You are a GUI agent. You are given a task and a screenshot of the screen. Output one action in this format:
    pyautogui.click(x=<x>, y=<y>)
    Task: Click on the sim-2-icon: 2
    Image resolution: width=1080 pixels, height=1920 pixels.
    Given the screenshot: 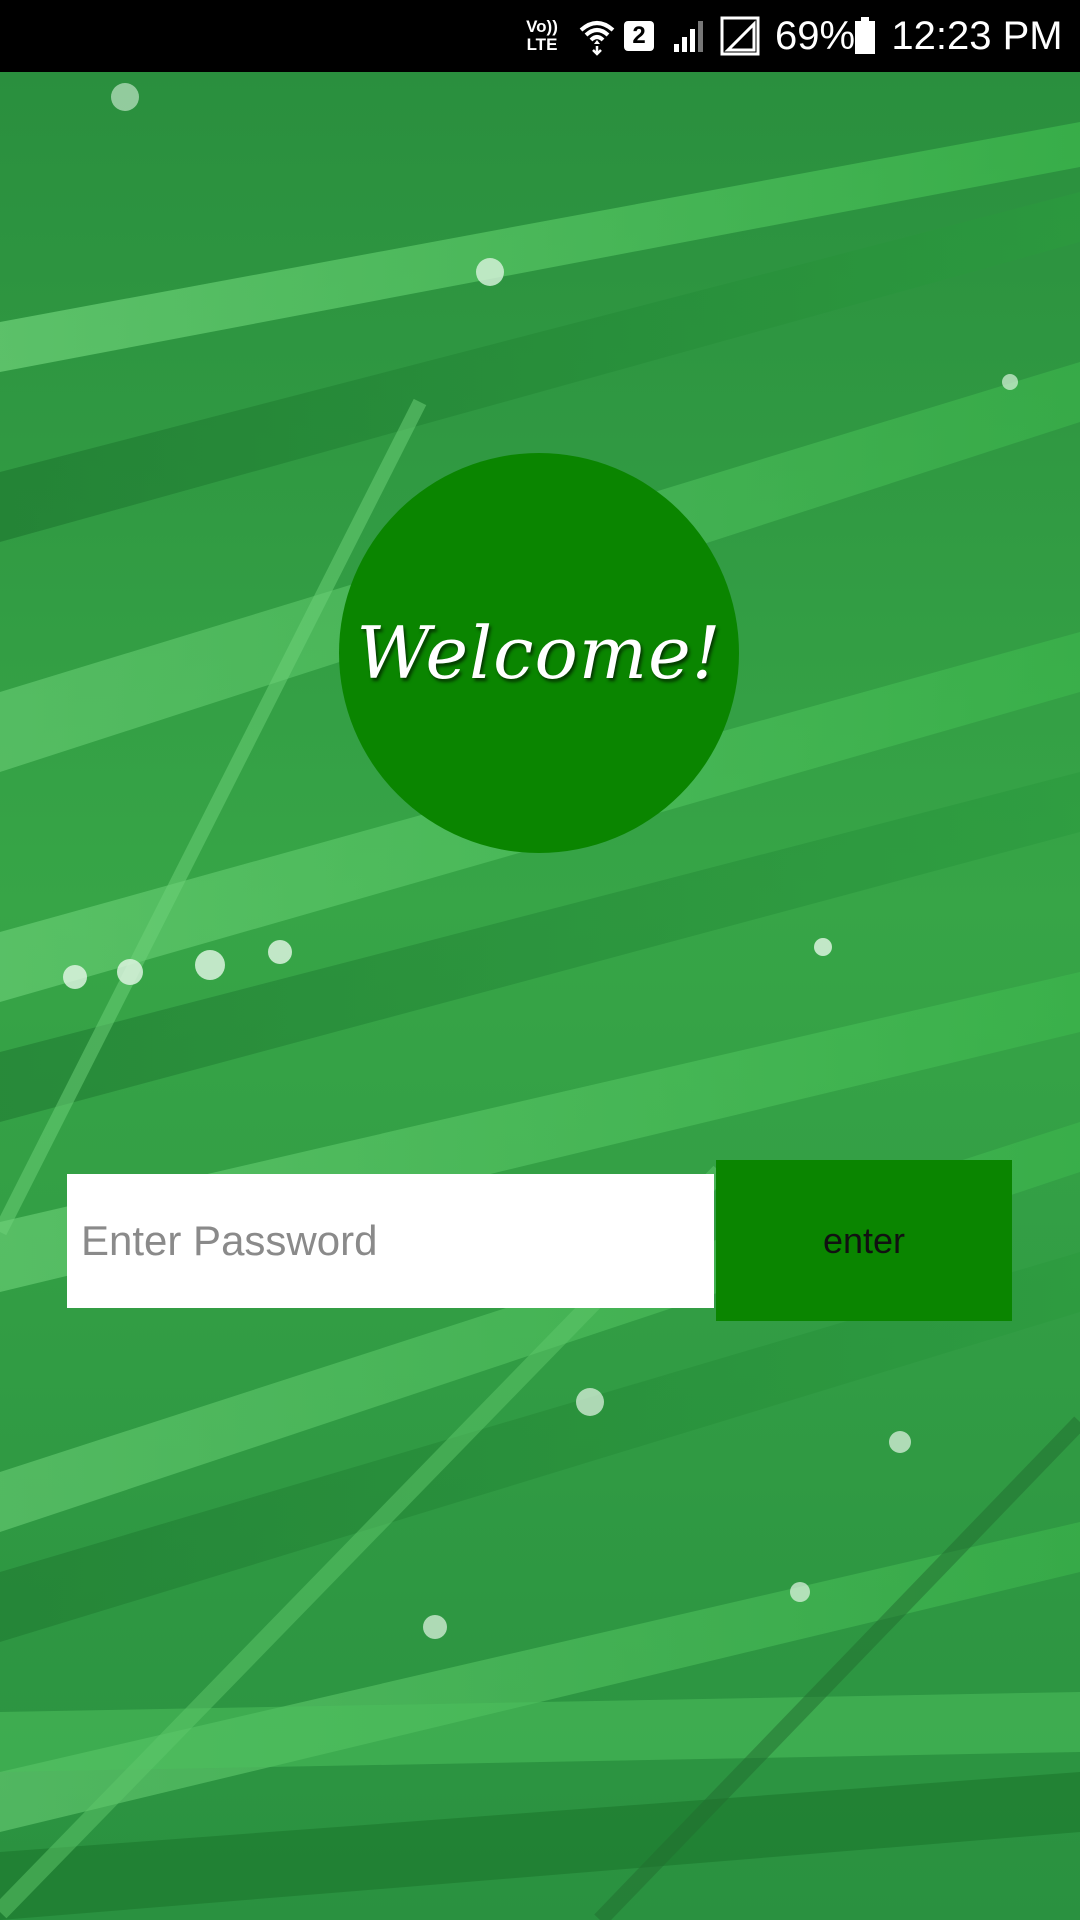 What is the action you would take?
    pyautogui.click(x=639, y=36)
    